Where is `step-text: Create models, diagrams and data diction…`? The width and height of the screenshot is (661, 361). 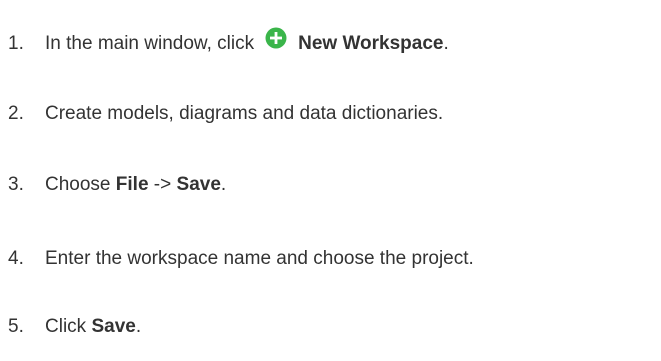
step-text: Create models, diagrams and data diction… is located at coordinates (244, 113).